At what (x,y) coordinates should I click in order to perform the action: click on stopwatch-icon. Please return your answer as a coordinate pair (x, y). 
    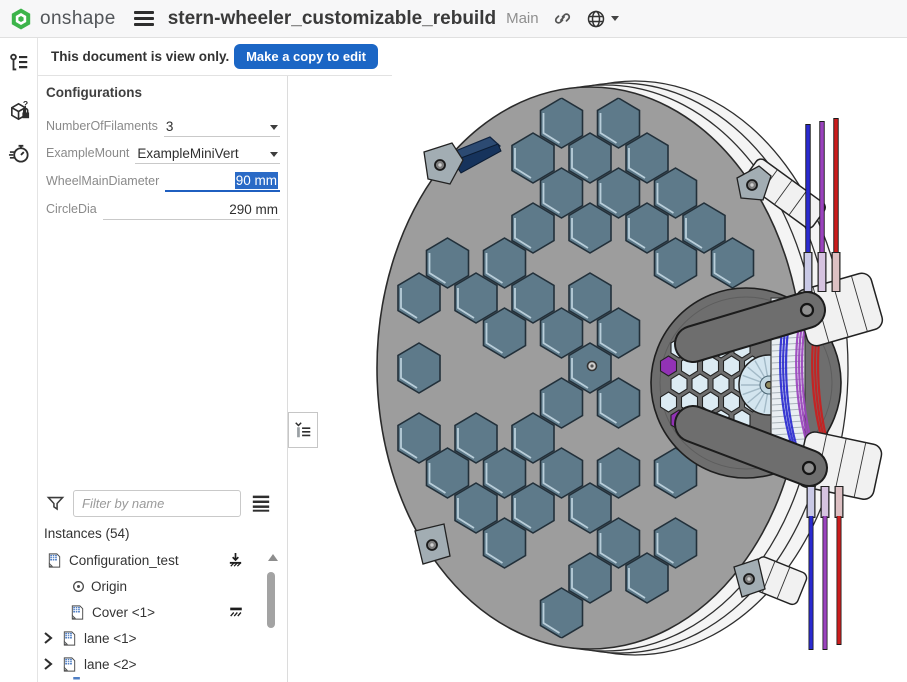
    Looking at the image, I should click on (19, 153).